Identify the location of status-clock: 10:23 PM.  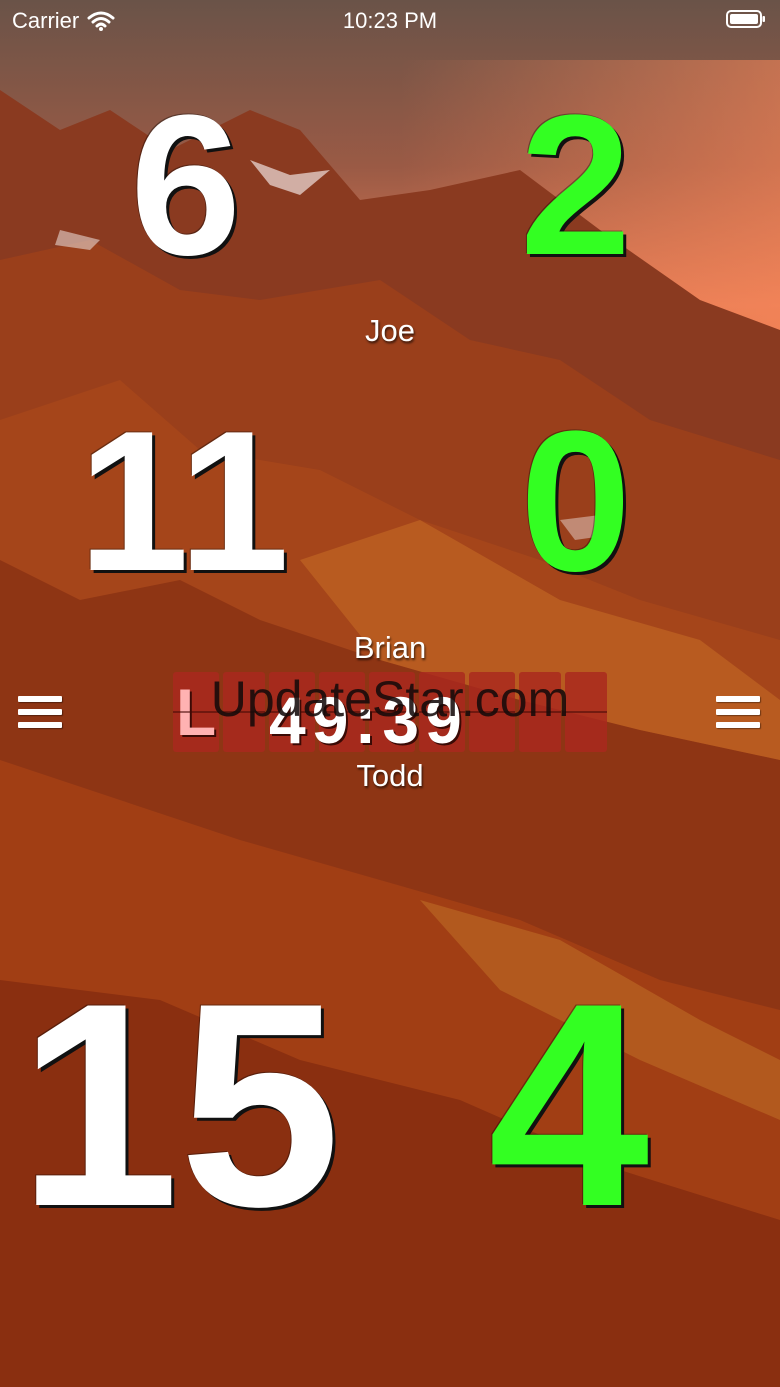
(390, 20).